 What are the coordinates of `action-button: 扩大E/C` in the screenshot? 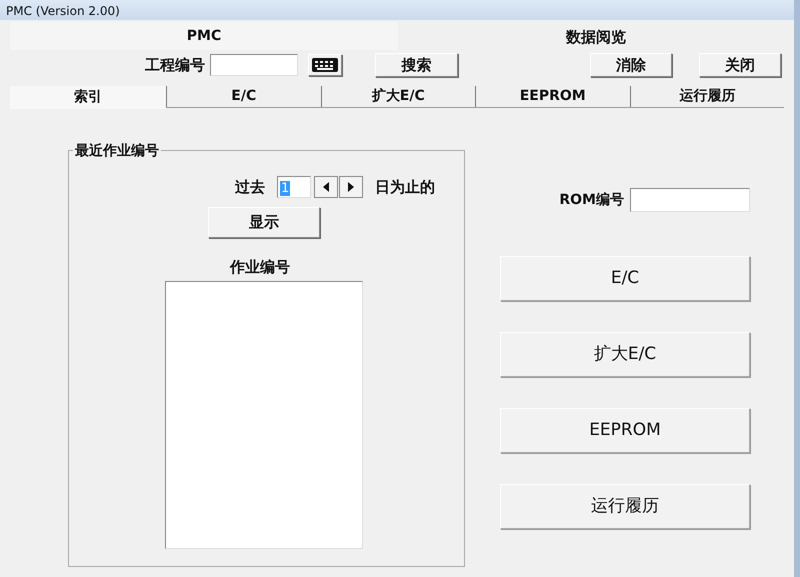 It's located at (625, 354).